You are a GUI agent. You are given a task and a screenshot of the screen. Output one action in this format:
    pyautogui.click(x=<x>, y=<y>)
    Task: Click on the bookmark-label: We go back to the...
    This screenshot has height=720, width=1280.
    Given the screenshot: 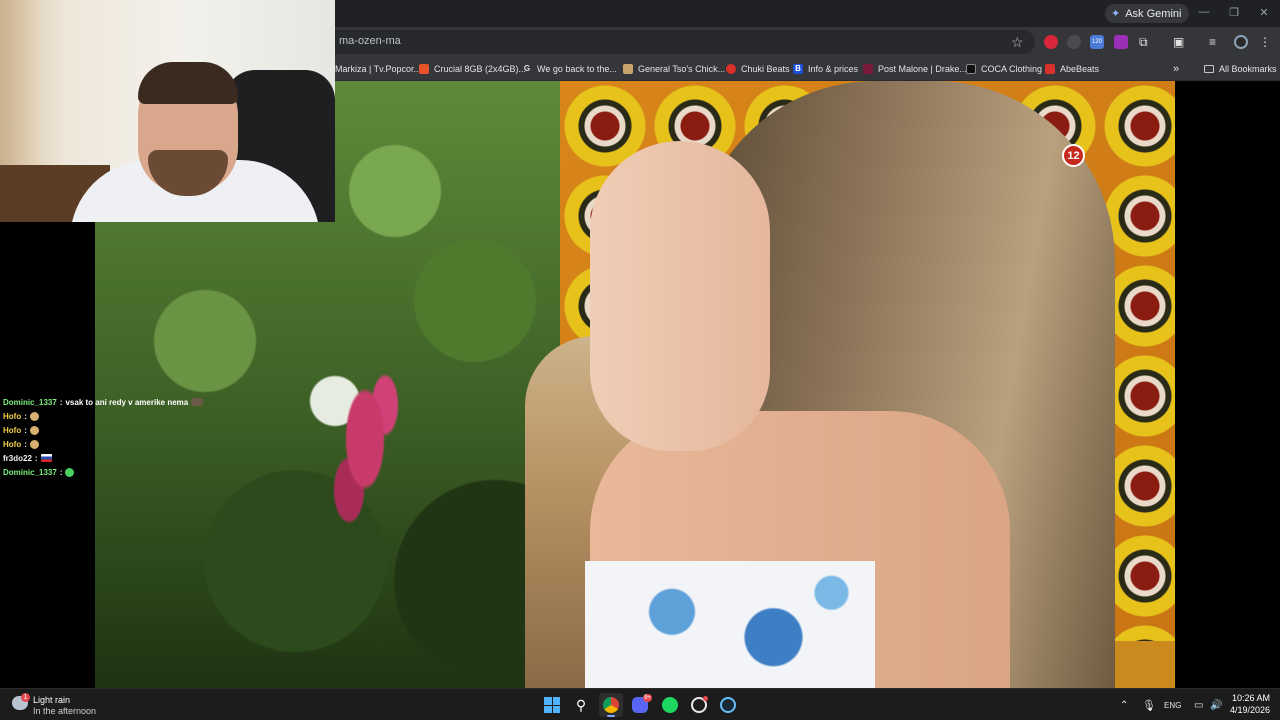 What is the action you would take?
    pyautogui.click(x=577, y=69)
    